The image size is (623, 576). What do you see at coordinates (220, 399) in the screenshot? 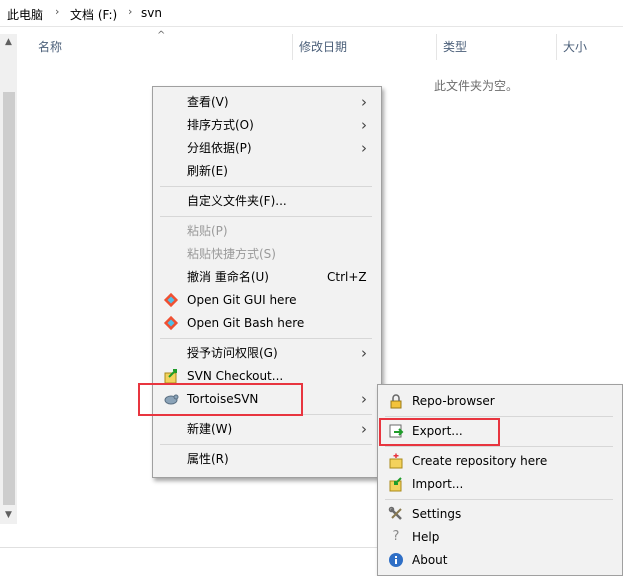
I see `highlight-tortoisesvn` at bounding box center [220, 399].